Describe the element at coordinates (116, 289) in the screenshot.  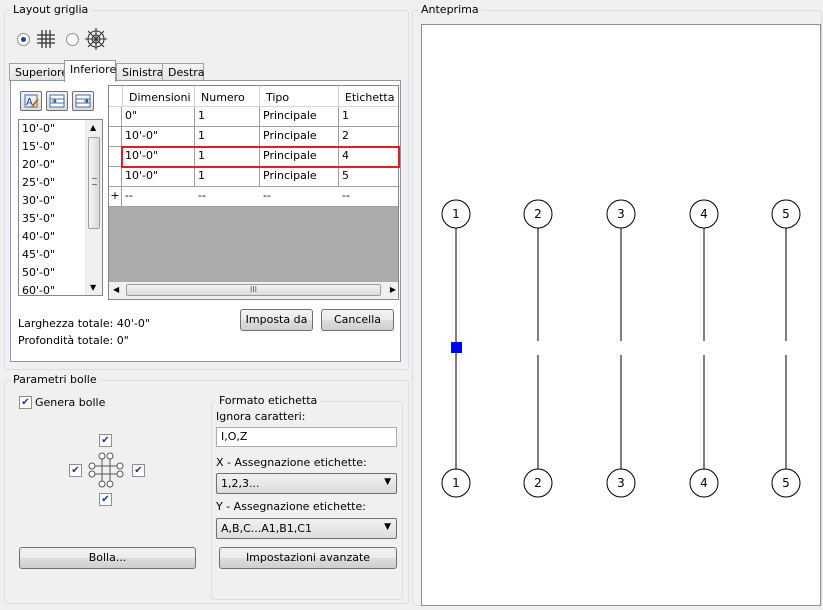
I see `scroll-left-icon: ◀` at that location.